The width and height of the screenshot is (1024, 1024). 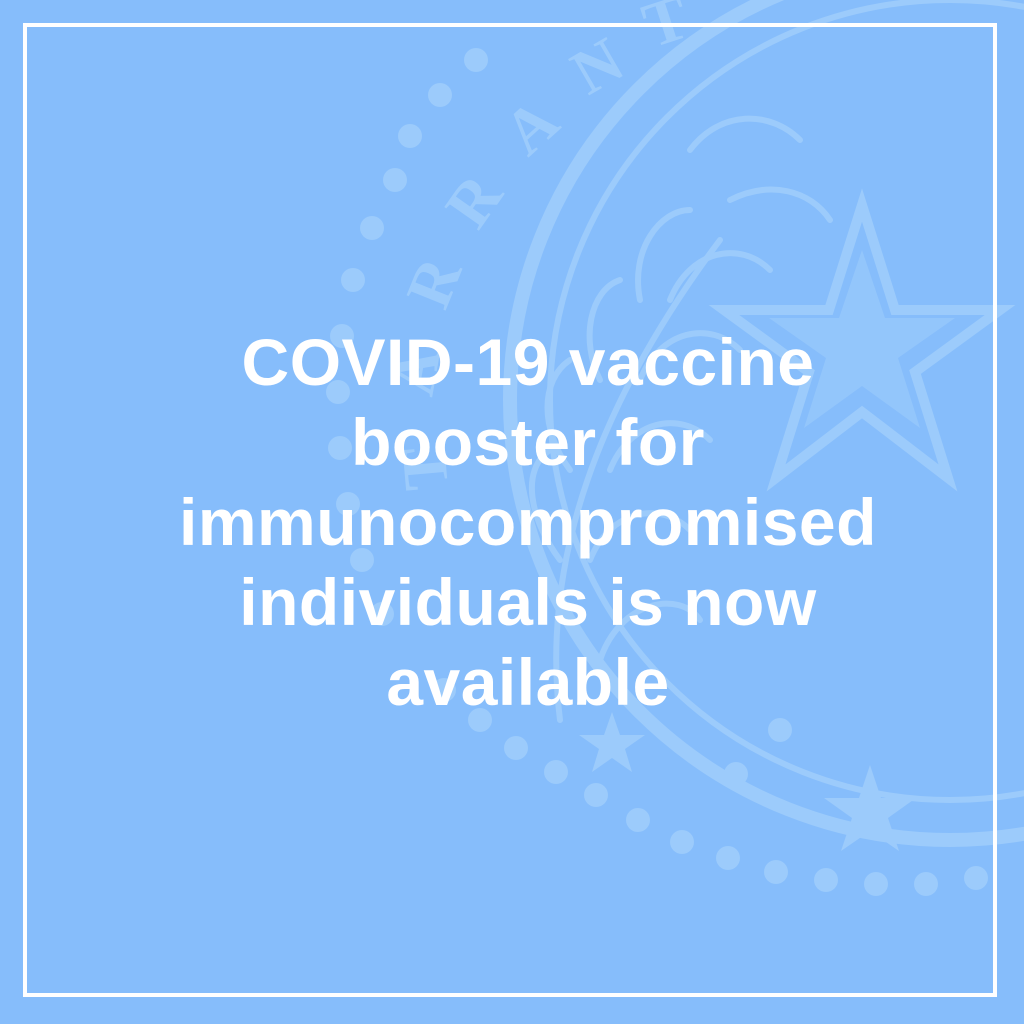 What do you see at coordinates (528, 362) in the screenshot?
I see `headline-line: COVID-19 vaccine` at bounding box center [528, 362].